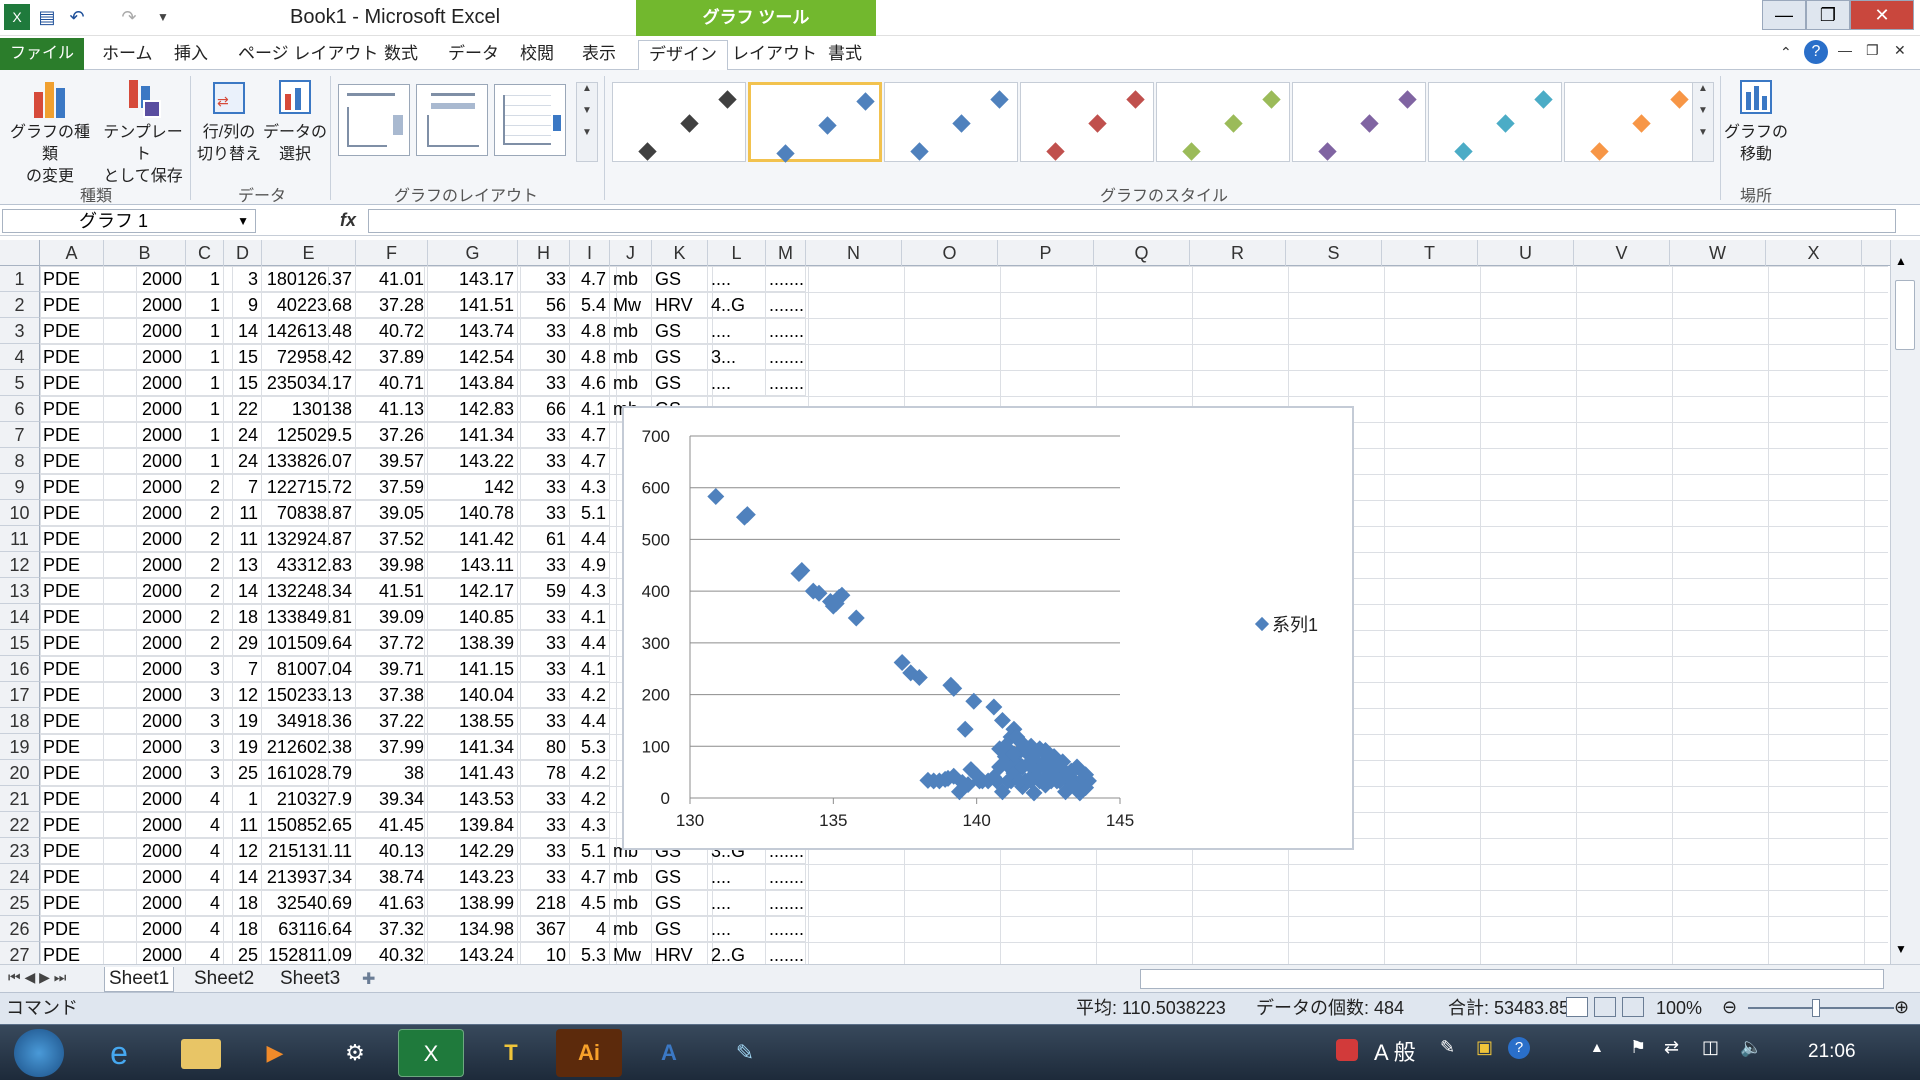 The width and height of the screenshot is (1920, 1080). I want to click on row-header: 26, so click(20, 929).